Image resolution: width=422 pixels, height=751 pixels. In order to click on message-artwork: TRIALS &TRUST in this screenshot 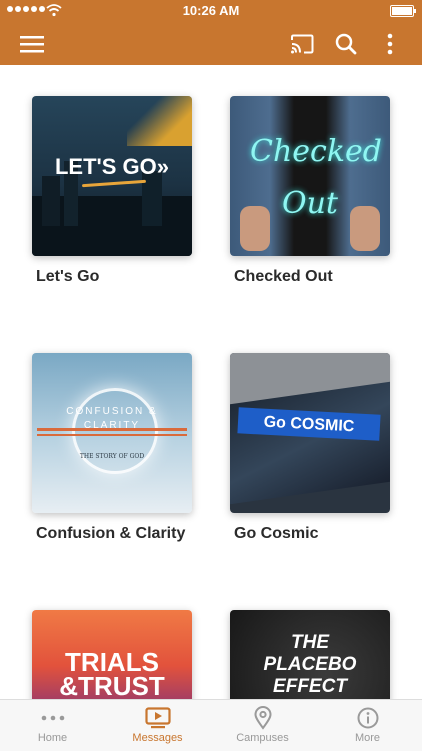, I will do `click(112, 654)`.